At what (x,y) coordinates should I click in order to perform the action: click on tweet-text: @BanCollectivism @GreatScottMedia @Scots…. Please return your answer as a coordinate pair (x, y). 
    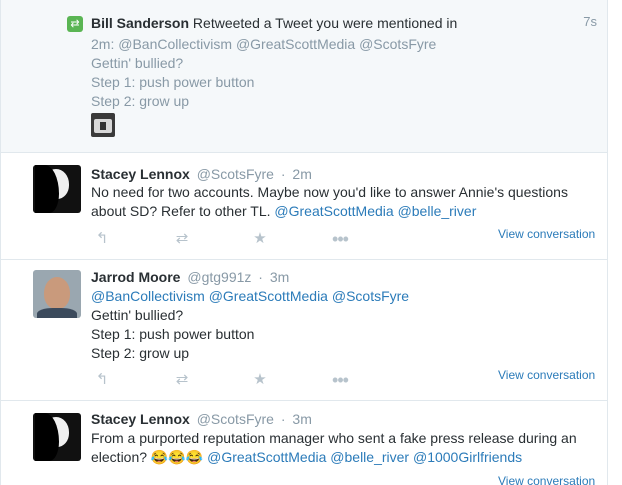
    Looking at the image, I should click on (346, 325).